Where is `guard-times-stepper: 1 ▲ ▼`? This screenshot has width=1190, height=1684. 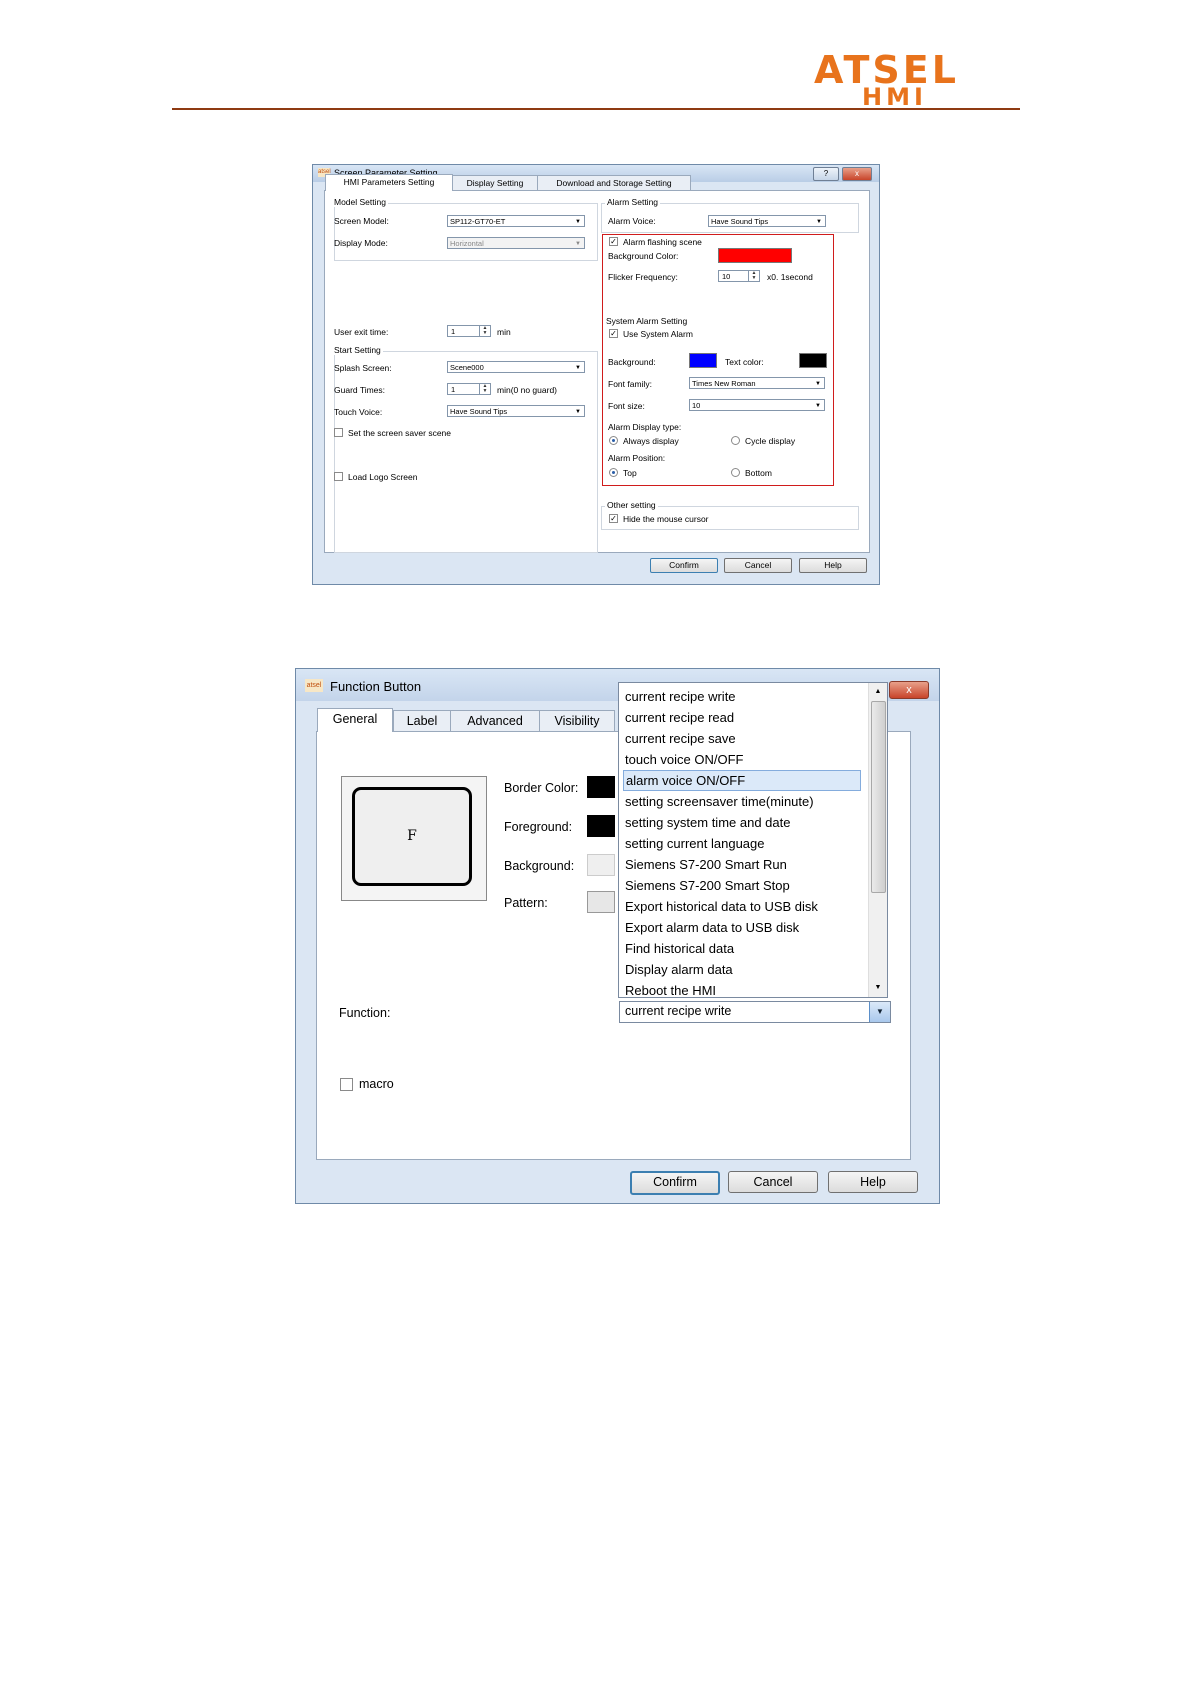
guard-times-stepper: 1 ▲ ▼ is located at coordinates (469, 389).